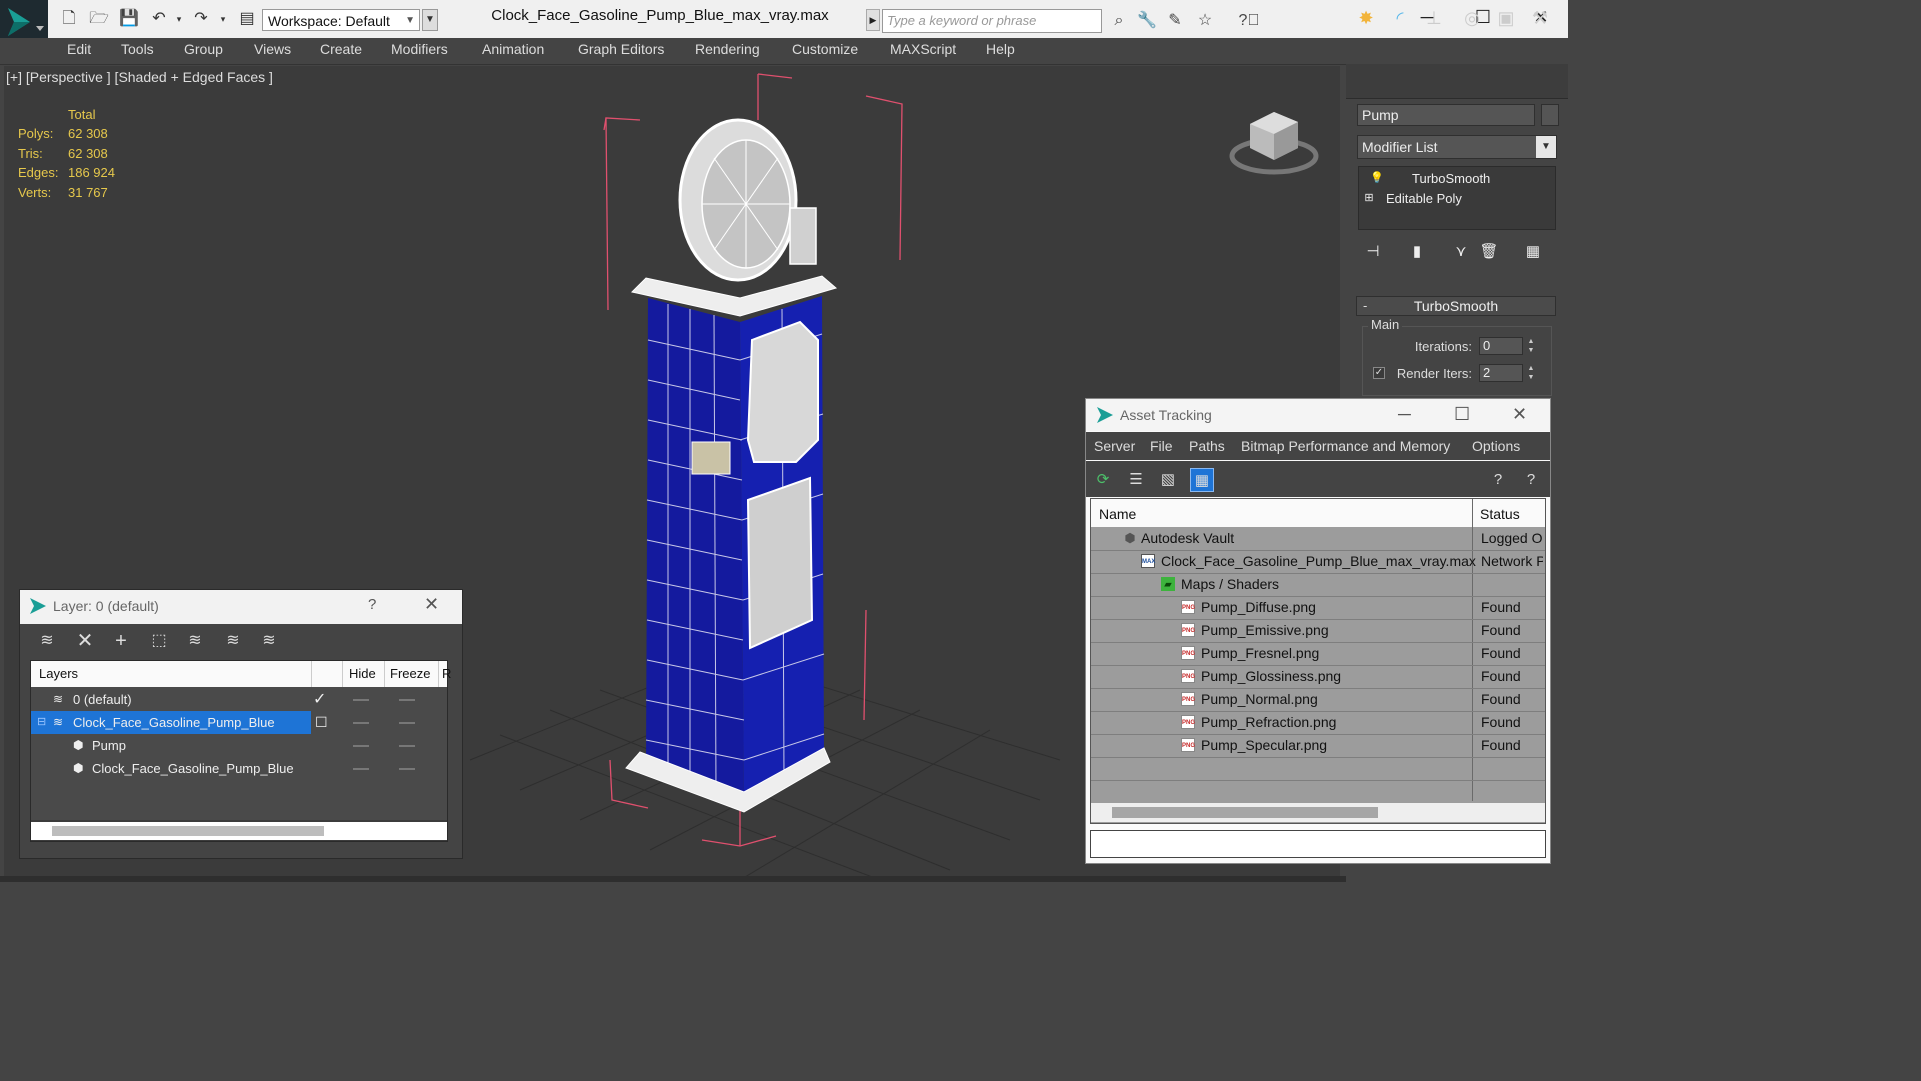  What do you see at coordinates (1318, 608) in the screenshot?
I see `asset-row-bitmap: PNG Pump_Diffuse.png` at bounding box center [1318, 608].